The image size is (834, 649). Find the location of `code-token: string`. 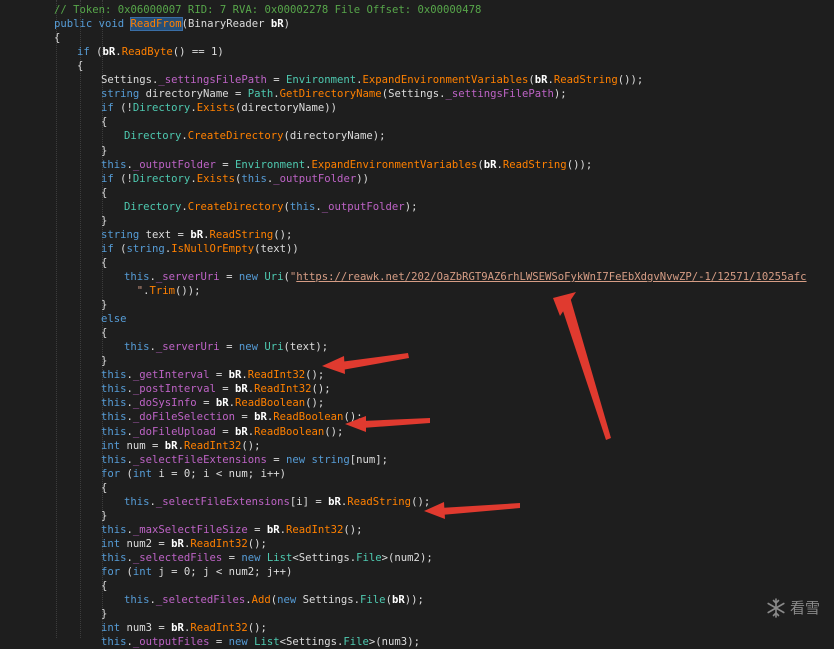

code-token: string is located at coordinates (123, 234).